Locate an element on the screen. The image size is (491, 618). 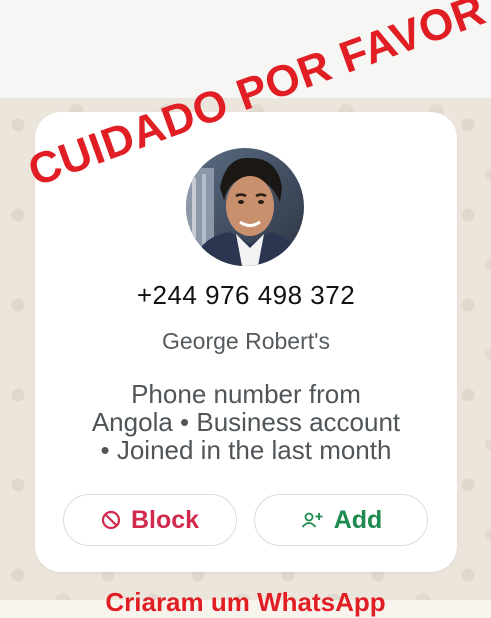
add-label: Add is located at coordinates (358, 519).